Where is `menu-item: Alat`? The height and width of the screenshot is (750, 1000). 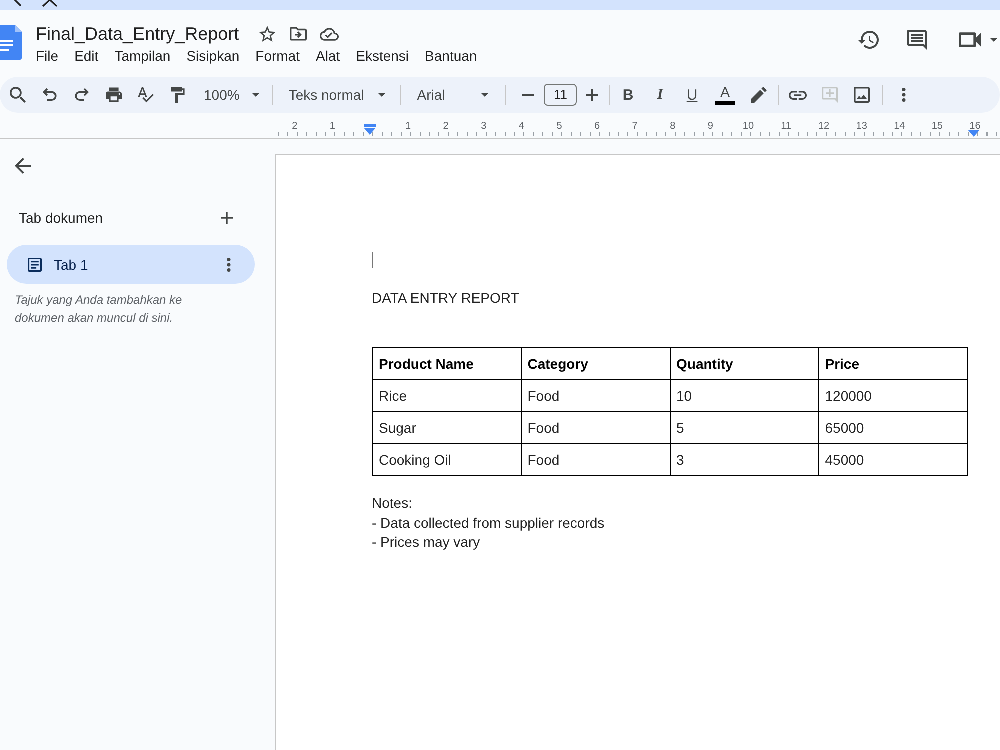 menu-item: Alat is located at coordinates (328, 56).